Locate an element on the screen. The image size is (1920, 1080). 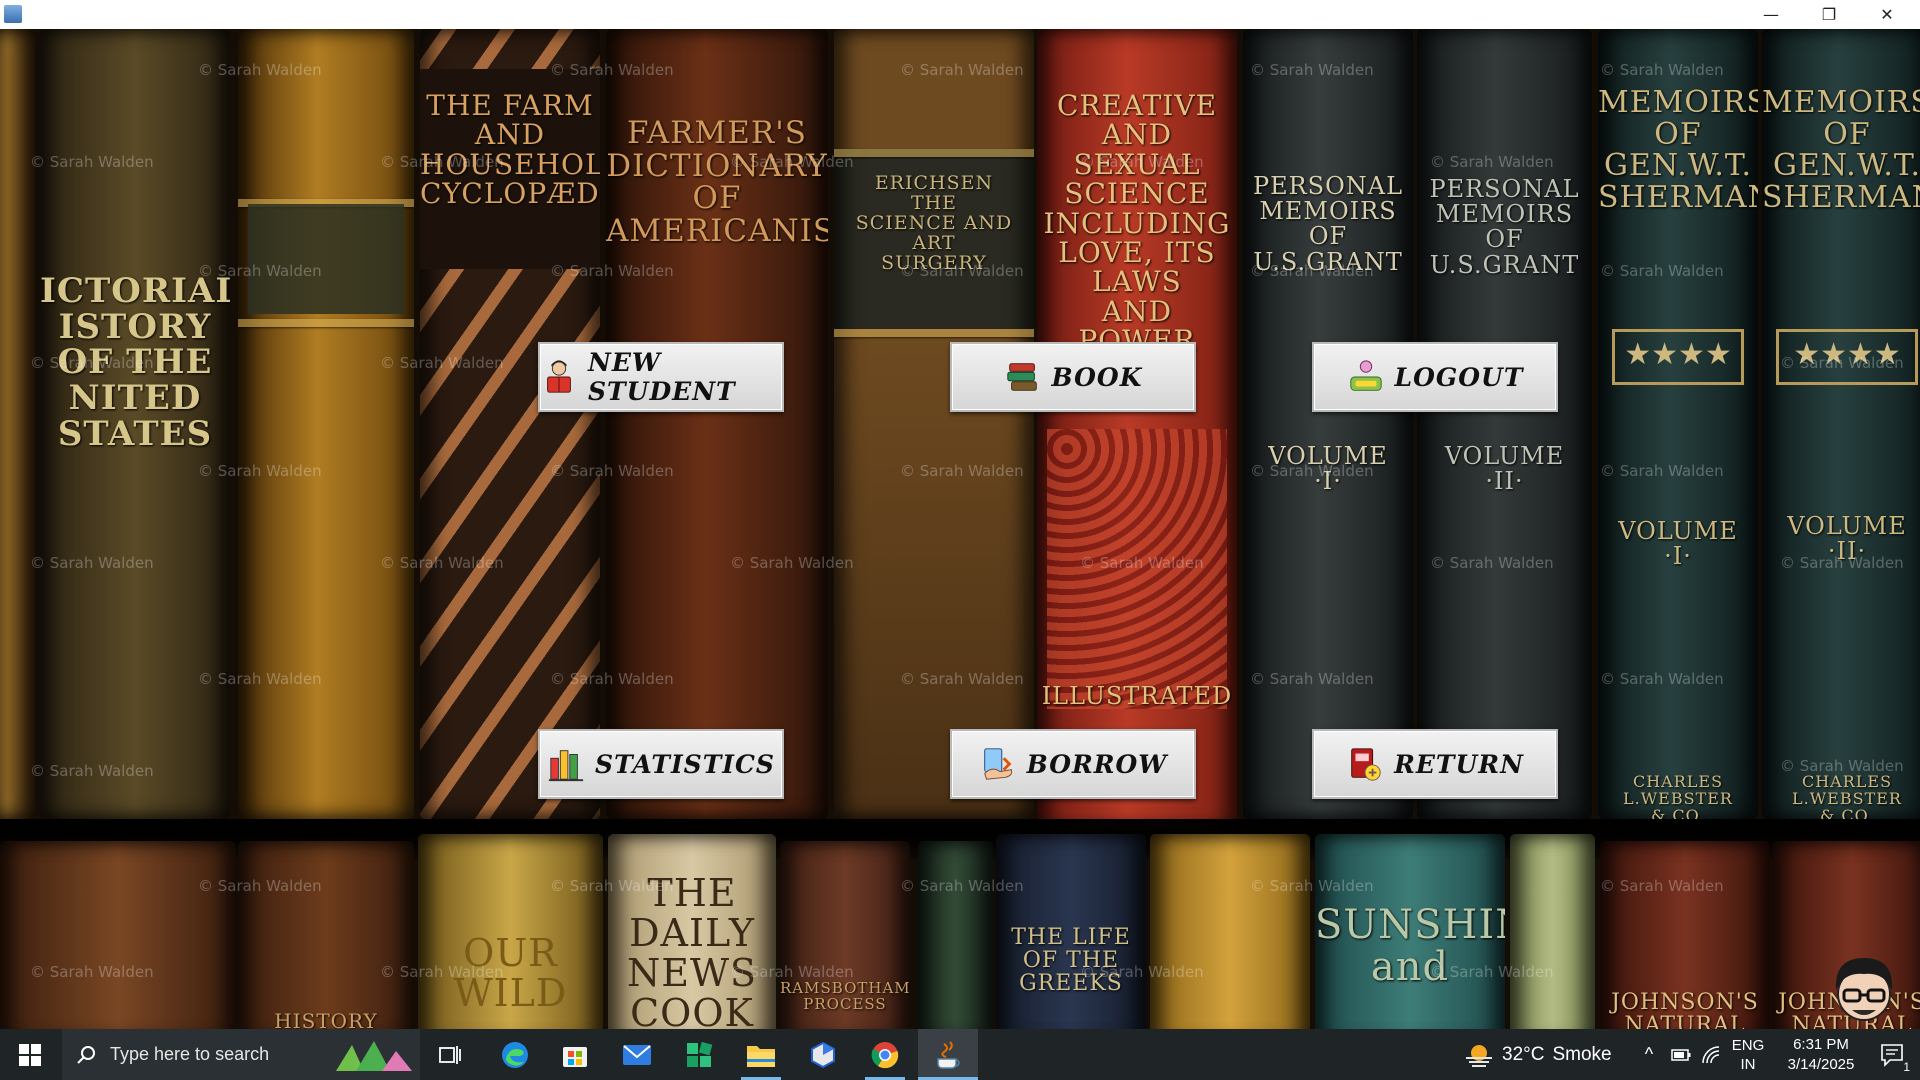
statistics-button: STATISTICS is located at coordinates (661, 764).